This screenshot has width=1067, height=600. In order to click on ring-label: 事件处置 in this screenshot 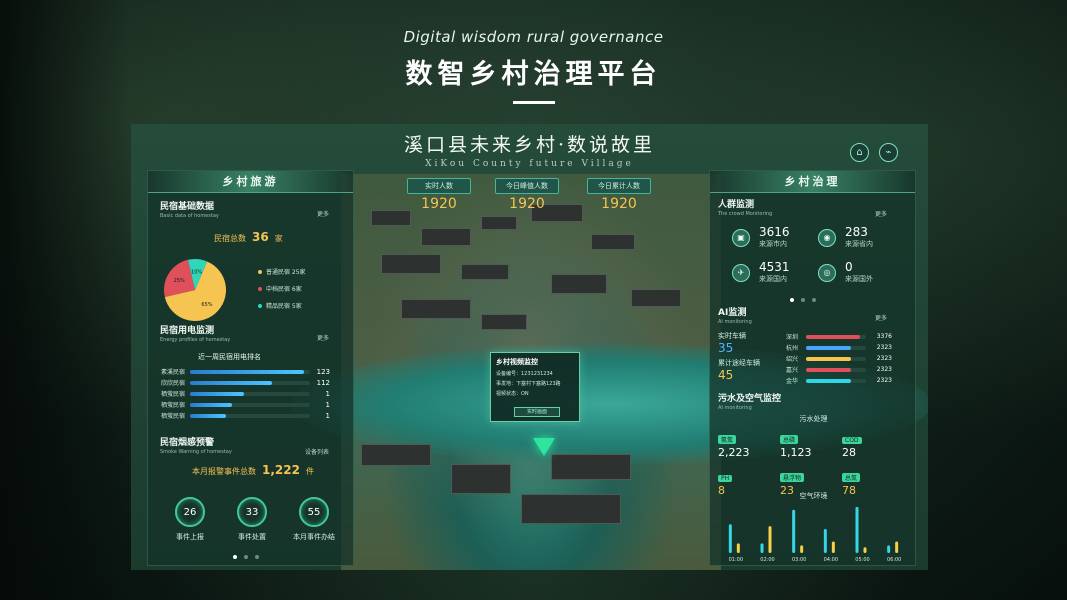, I will do `click(252, 537)`.